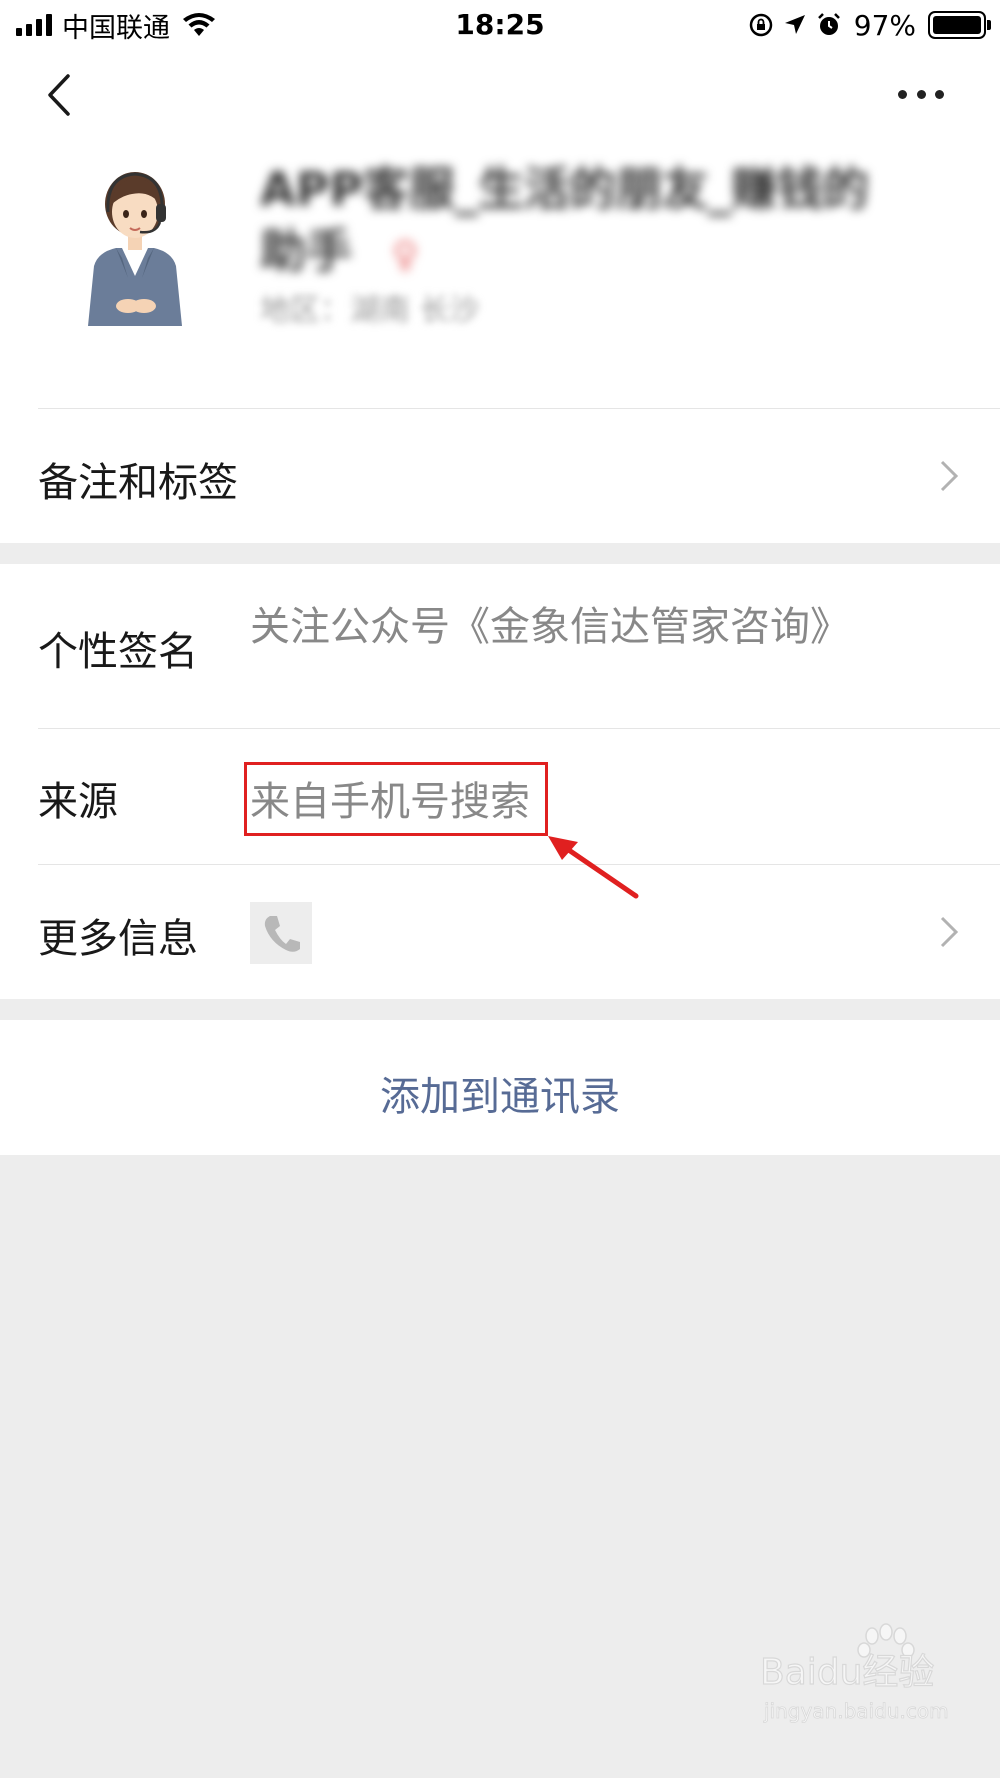 The height and width of the screenshot is (1778, 1000). I want to click on more-info-cell: 更多信息, so click(500, 931).